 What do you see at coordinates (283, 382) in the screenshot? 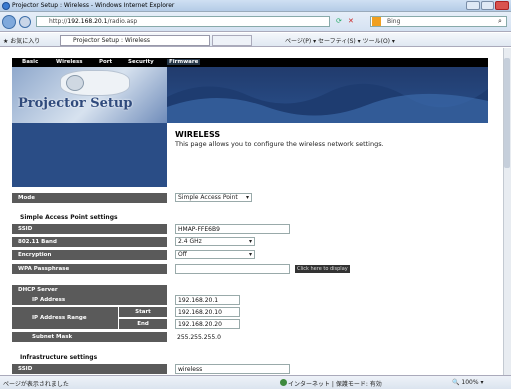
I see `globe-icon` at bounding box center [283, 382].